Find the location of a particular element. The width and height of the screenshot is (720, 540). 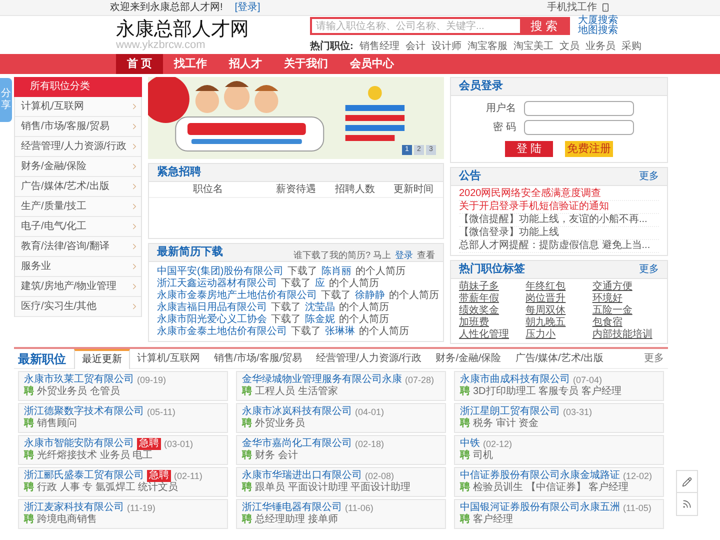

person-link: 沈莹晶 is located at coordinates (320, 308).